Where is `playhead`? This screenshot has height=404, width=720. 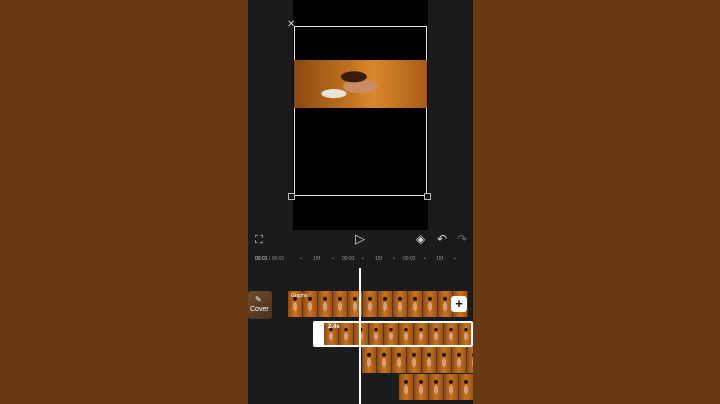
playhead is located at coordinates (360, 336).